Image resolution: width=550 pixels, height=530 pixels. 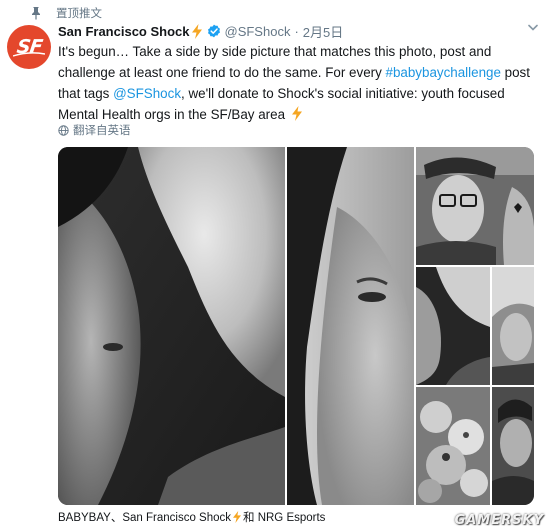 I want to click on tweet-text-segment: that tags, so click(x=86, y=93).